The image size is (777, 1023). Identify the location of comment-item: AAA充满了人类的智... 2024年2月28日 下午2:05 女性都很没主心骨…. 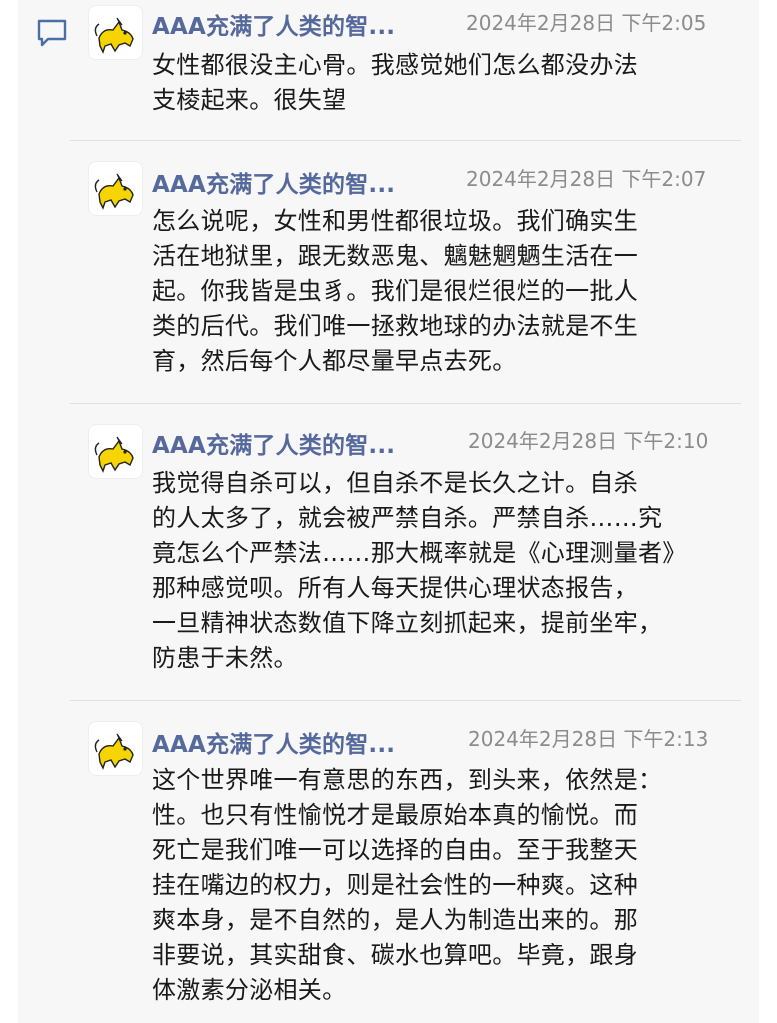
(388, 70).